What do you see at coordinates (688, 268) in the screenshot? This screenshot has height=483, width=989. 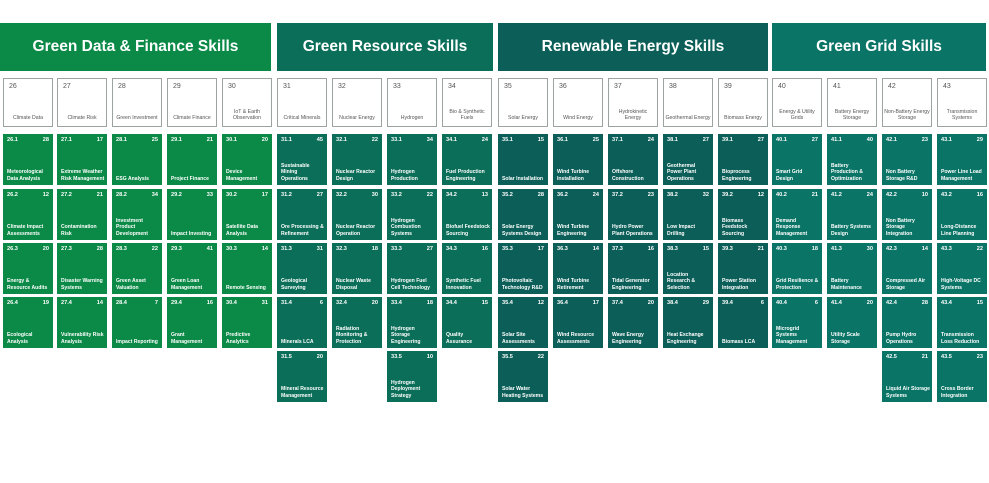 I see `skill-tile: 38.3 15 Location Research & Selection` at bounding box center [688, 268].